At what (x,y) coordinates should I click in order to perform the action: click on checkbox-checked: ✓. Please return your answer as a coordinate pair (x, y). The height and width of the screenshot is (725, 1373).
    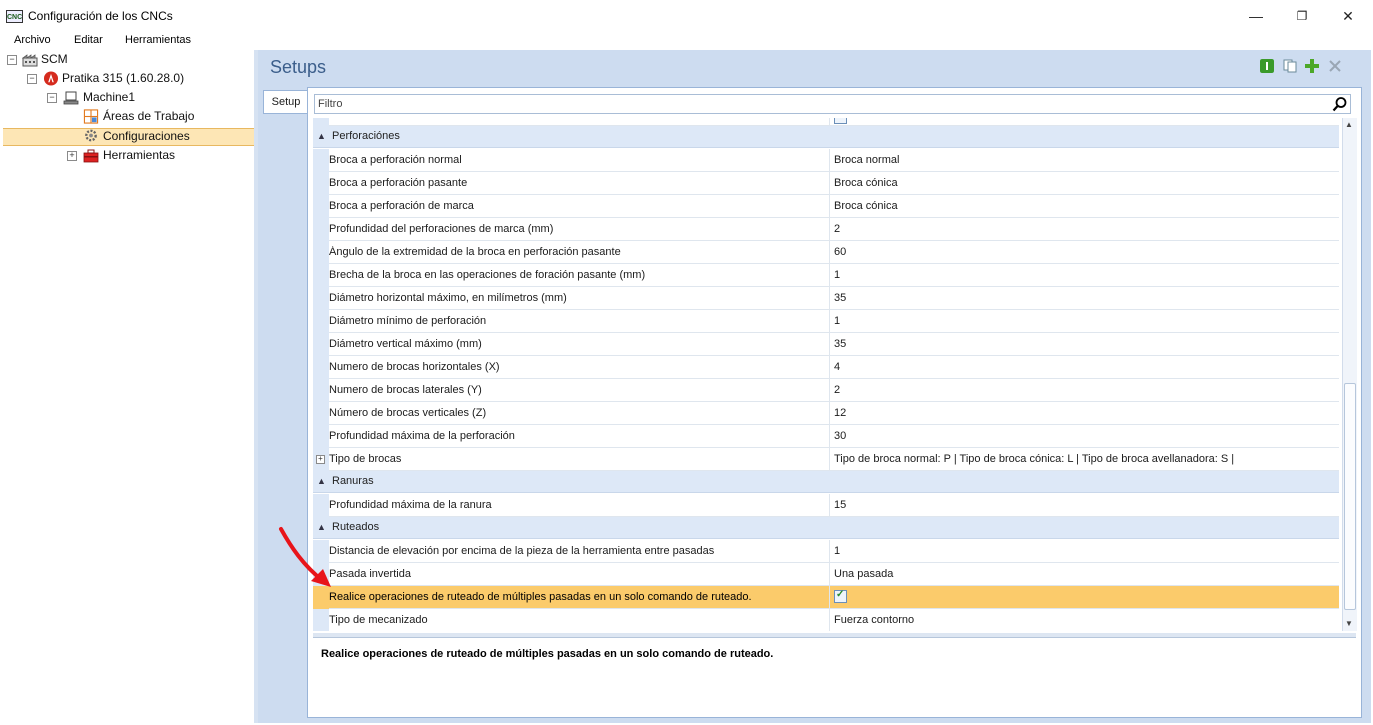
    Looking at the image, I should click on (840, 596).